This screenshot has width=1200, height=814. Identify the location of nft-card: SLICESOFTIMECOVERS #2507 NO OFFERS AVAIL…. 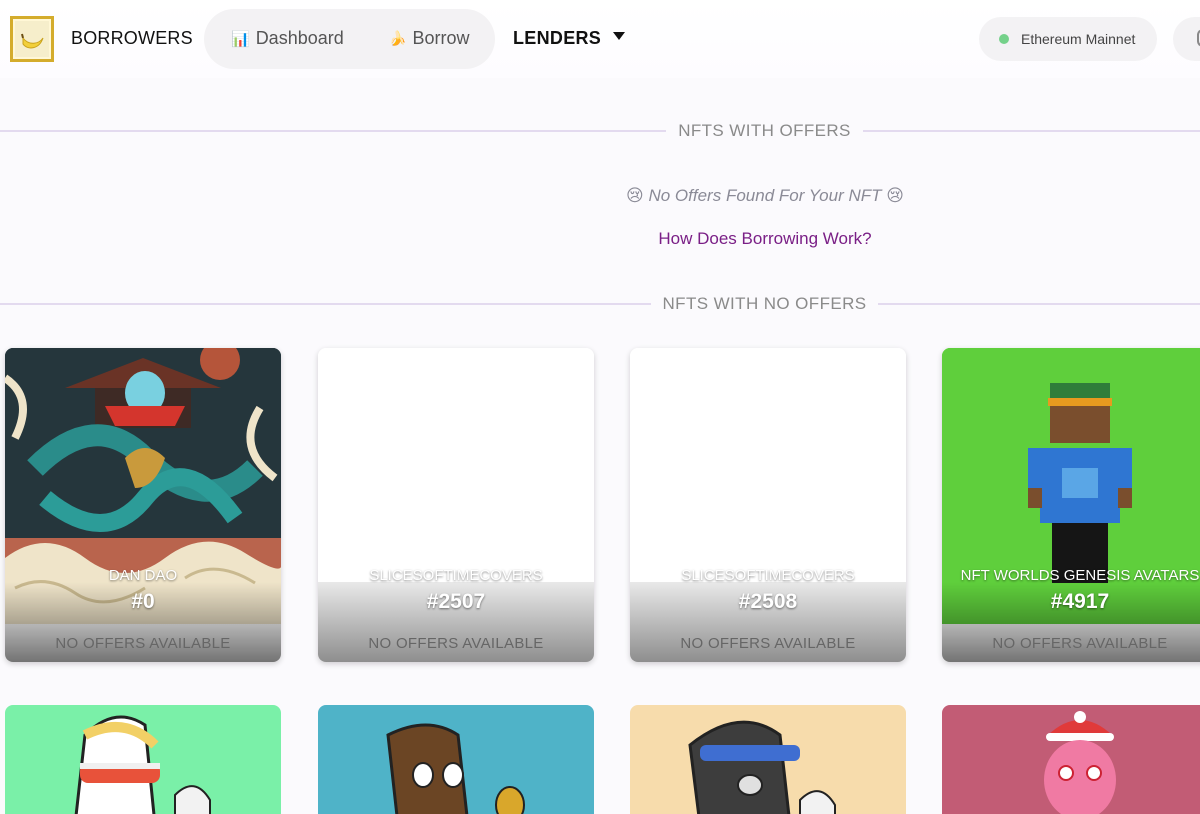
(456, 505).